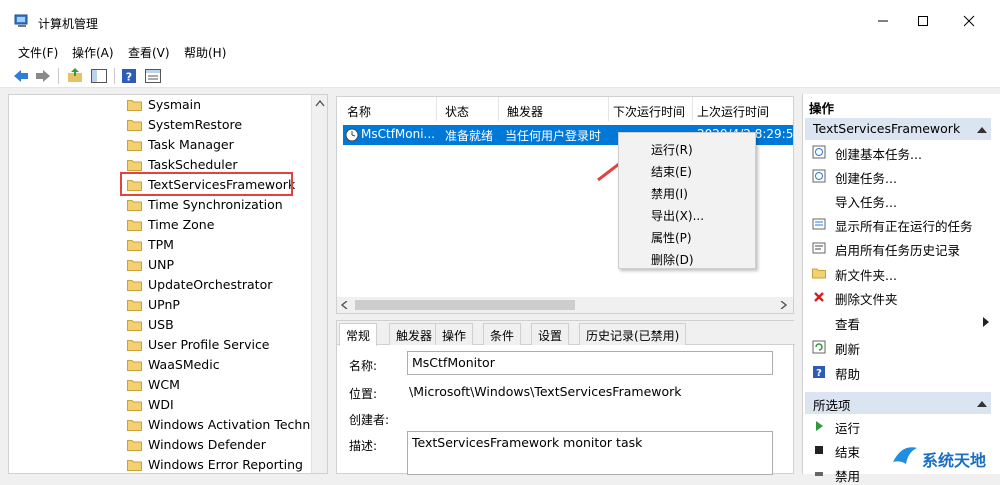 The height and width of the screenshot is (485, 1000). What do you see at coordinates (468, 109) in the screenshot?
I see `column-header-status: 状态` at bounding box center [468, 109].